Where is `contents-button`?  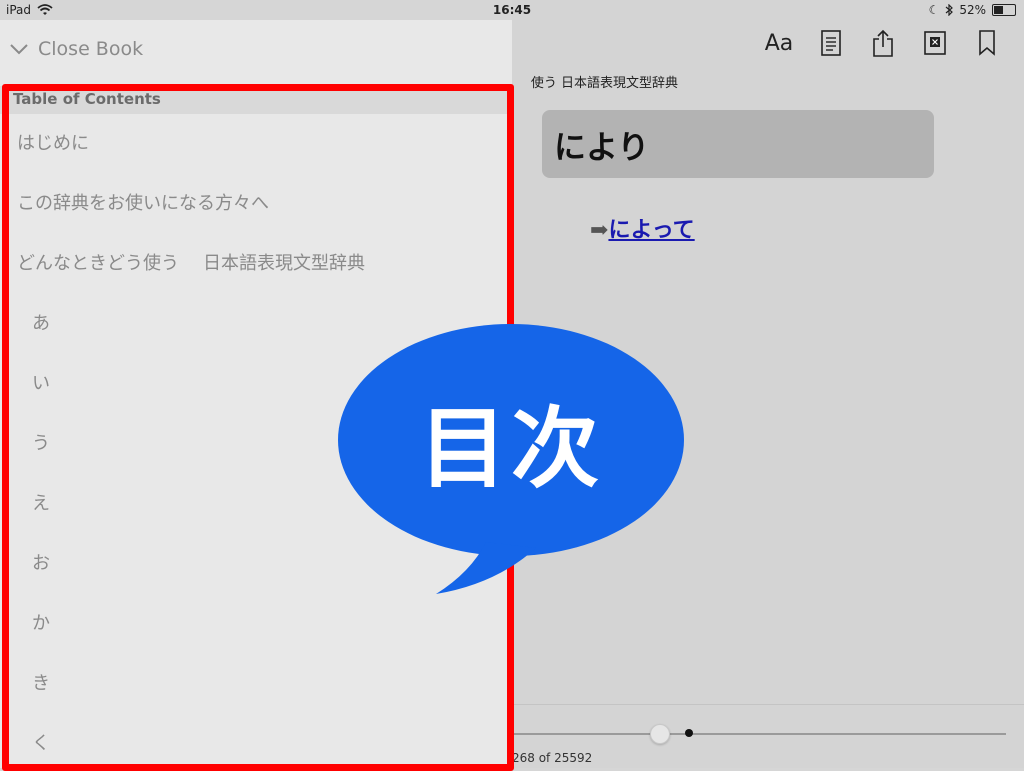 contents-button is located at coordinates (831, 43).